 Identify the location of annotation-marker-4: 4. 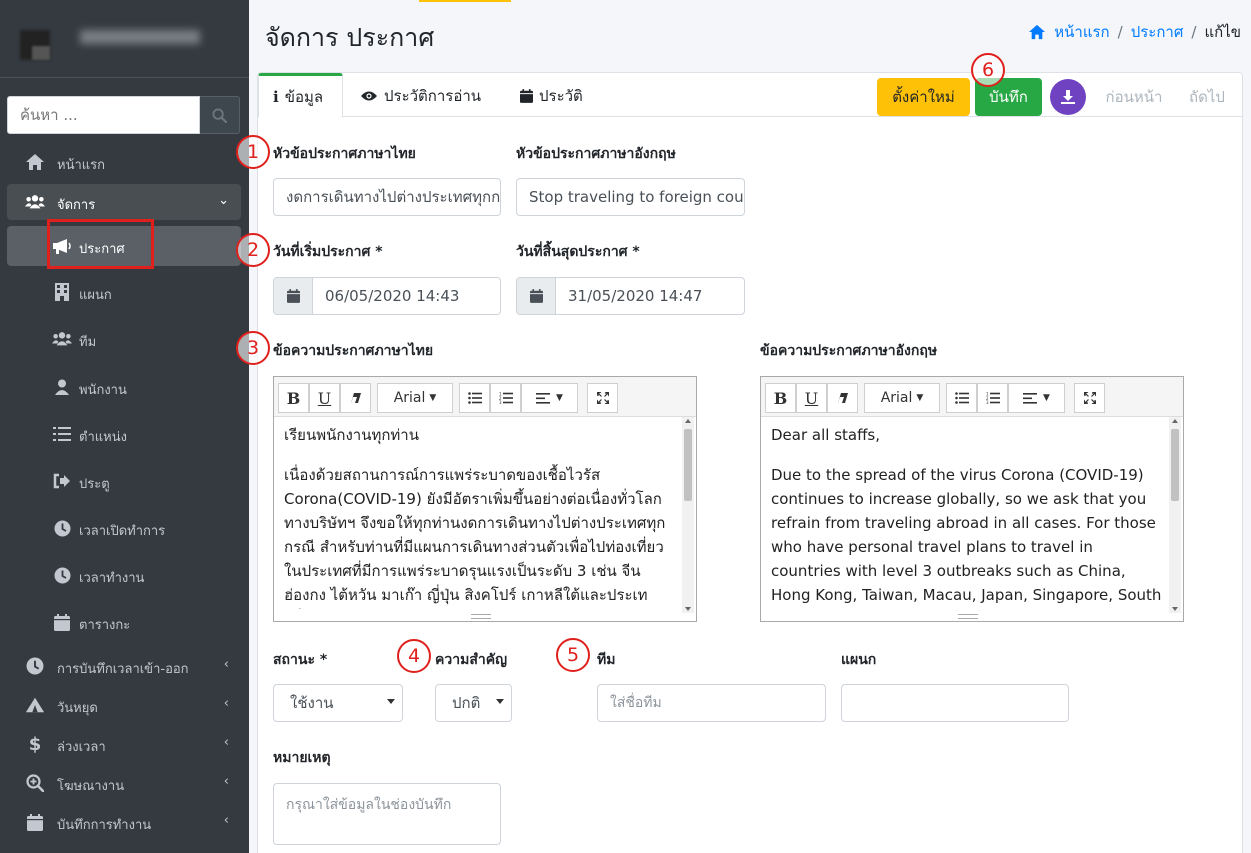
(414, 656).